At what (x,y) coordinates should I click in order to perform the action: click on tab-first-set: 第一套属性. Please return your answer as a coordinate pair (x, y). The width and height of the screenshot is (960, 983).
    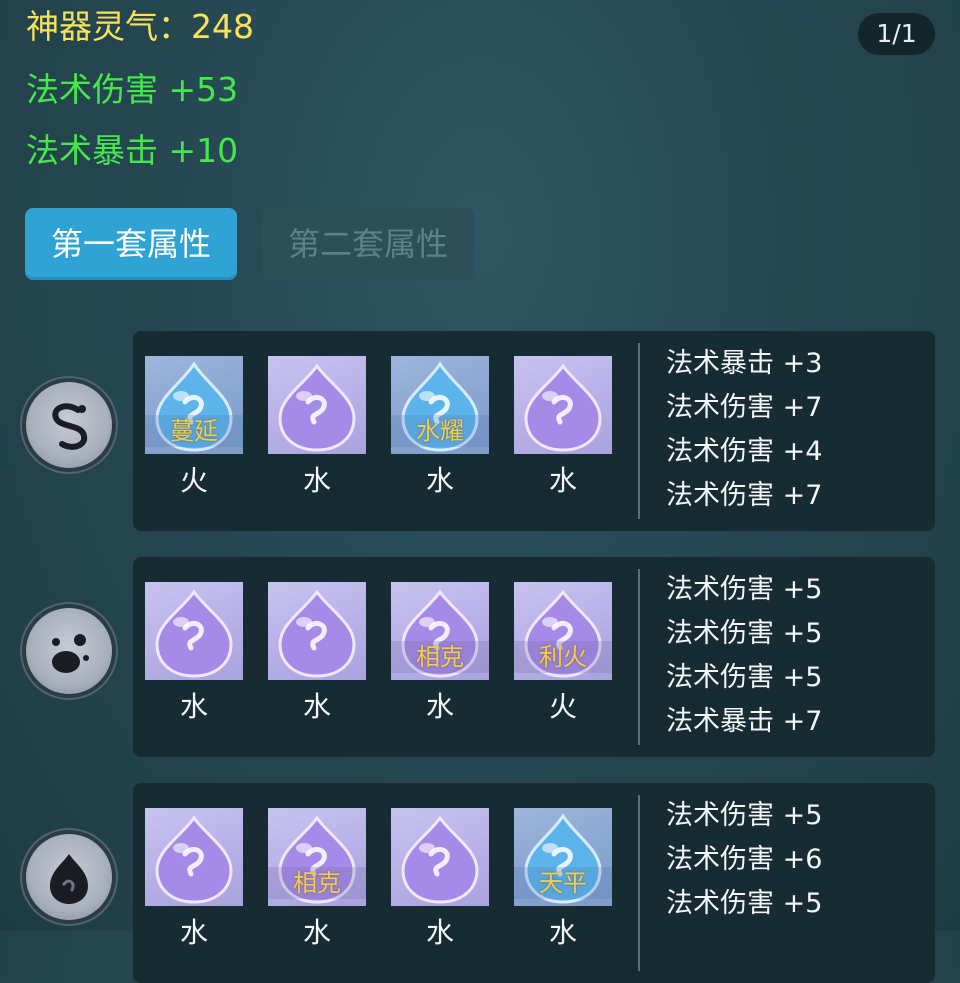
    Looking at the image, I should click on (131, 244).